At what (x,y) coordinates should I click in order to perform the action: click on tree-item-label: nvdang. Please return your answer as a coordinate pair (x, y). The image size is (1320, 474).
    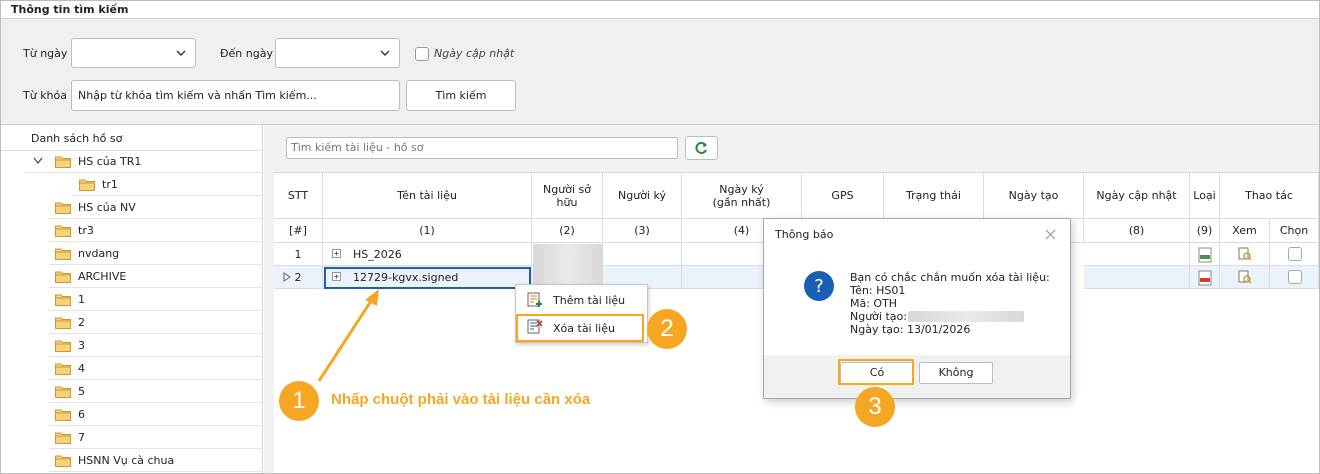
    Looking at the image, I should click on (99, 253).